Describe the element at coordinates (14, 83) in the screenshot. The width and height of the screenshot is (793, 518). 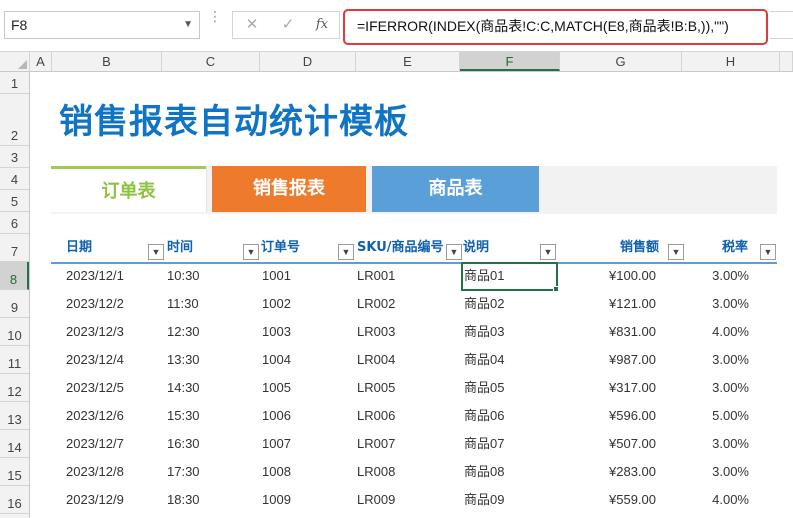
I see `row-header-1: 1` at that location.